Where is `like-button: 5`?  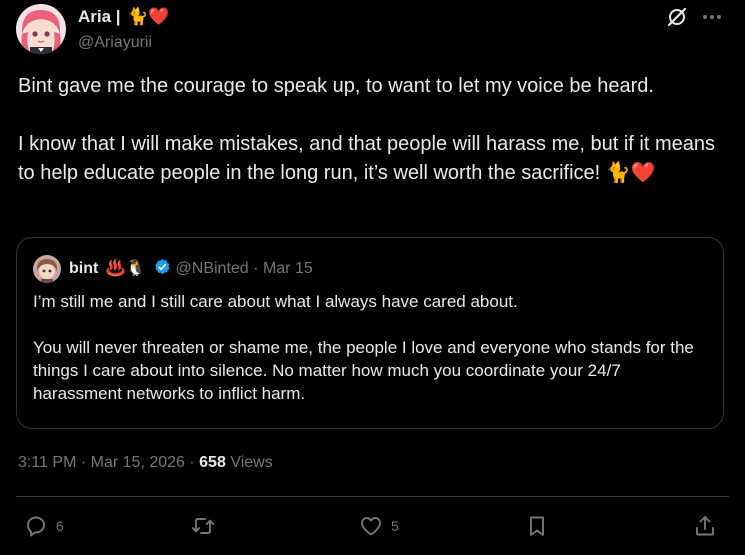 like-button: 5 is located at coordinates (379, 526).